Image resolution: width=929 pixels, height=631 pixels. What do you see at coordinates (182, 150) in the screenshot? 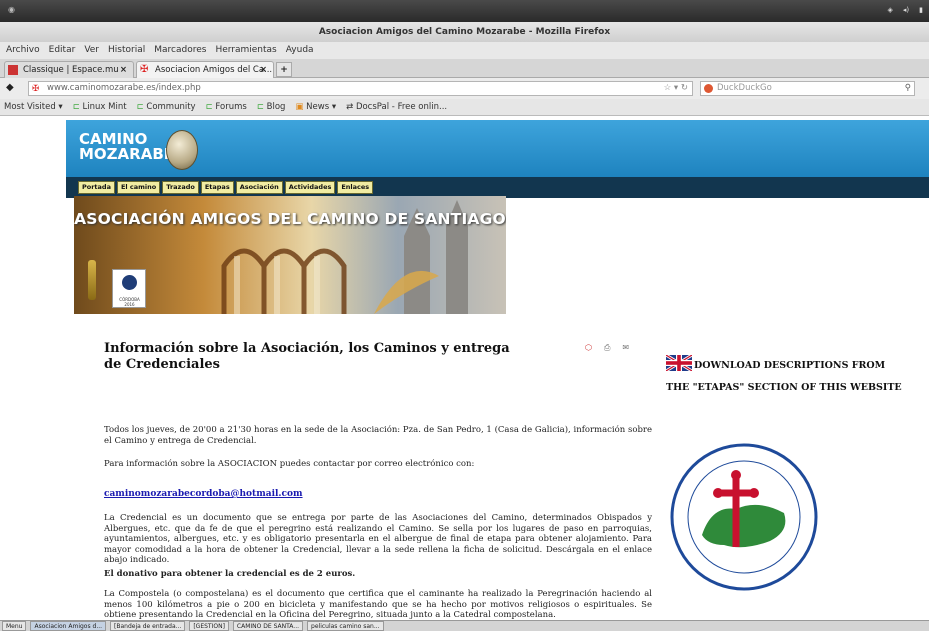
I see `pilgrim-emblem-icon` at bounding box center [182, 150].